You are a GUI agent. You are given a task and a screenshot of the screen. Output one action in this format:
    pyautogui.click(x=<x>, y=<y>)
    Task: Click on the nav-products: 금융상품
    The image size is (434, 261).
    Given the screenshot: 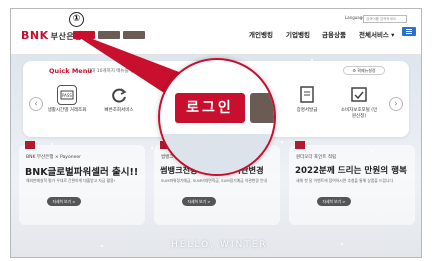 What is the action you would take?
    pyautogui.click(x=334, y=34)
    